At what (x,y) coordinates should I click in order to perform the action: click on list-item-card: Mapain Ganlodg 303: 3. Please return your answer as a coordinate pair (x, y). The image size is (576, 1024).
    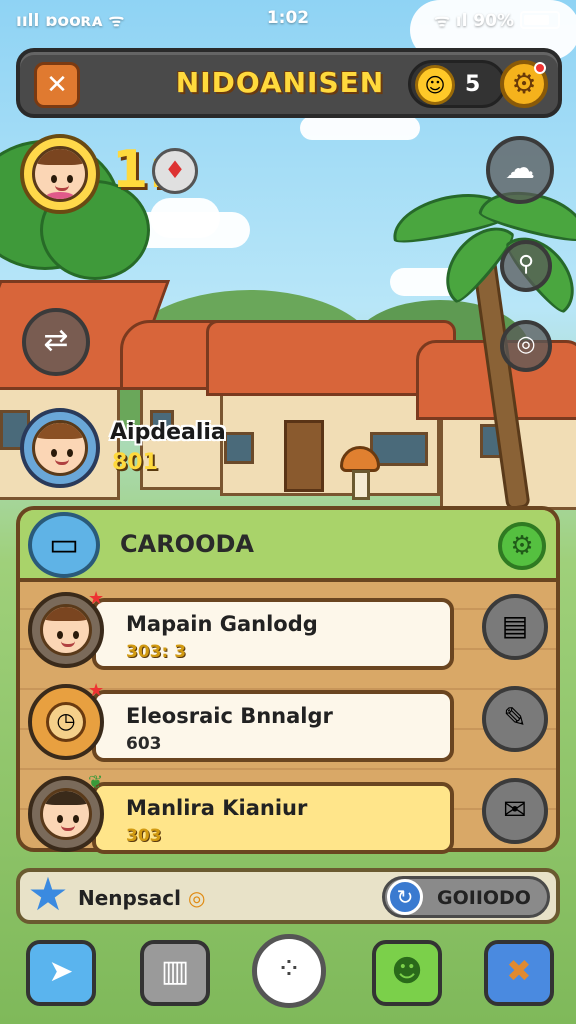
    Looking at the image, I should click on (273, 634).